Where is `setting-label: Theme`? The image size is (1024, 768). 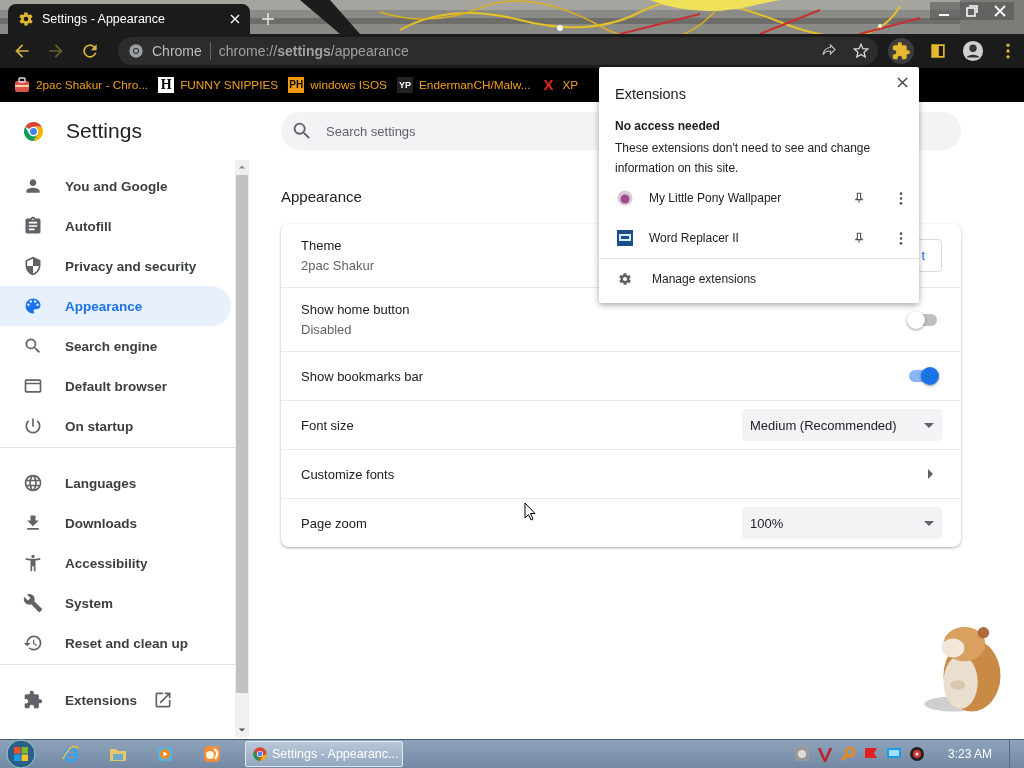
setting-label: Theme is located at coordinates (321, 245).